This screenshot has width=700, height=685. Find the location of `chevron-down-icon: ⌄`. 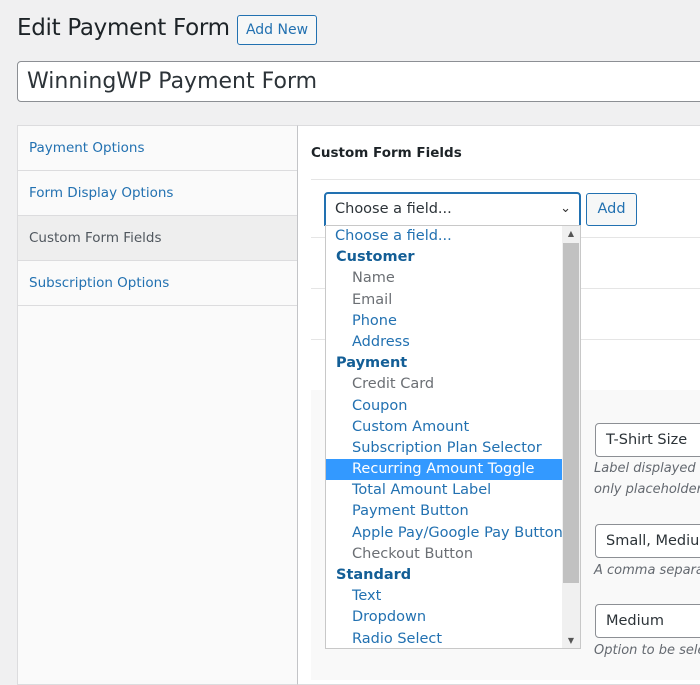

chevron-down-icon: ⌄ is located at coordinates (565, 208).